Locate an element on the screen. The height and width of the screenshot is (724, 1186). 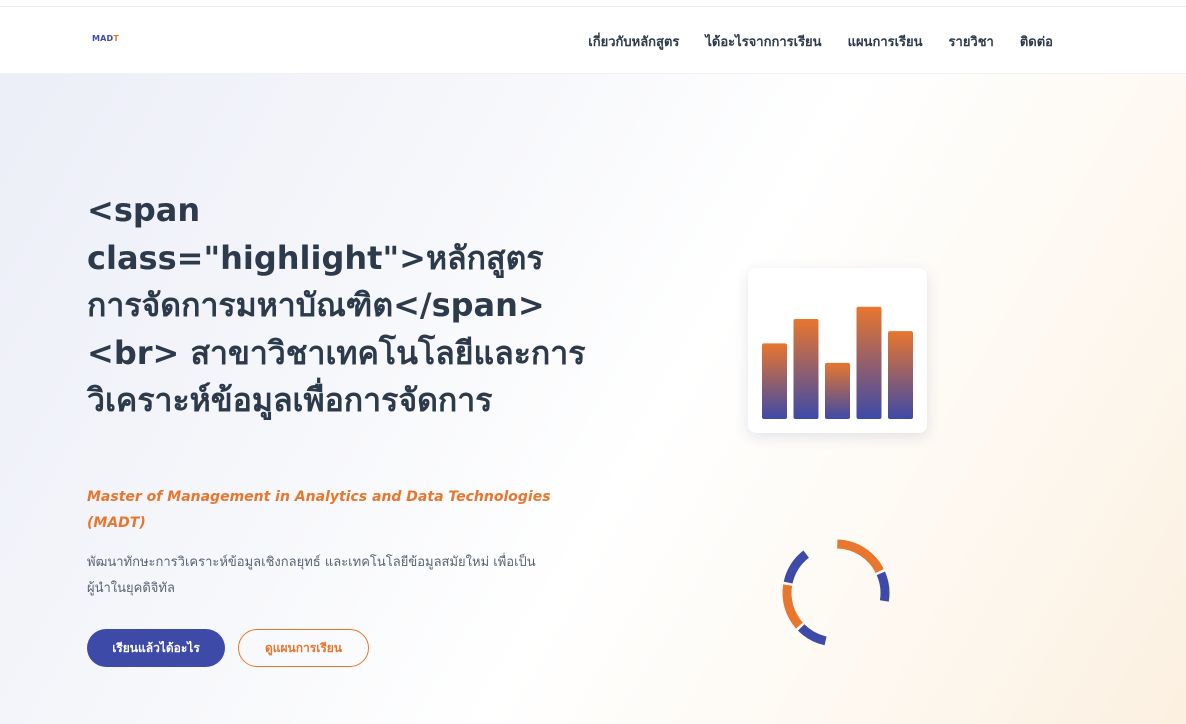
logo-text: MAD is located at coordinates (103, 38).